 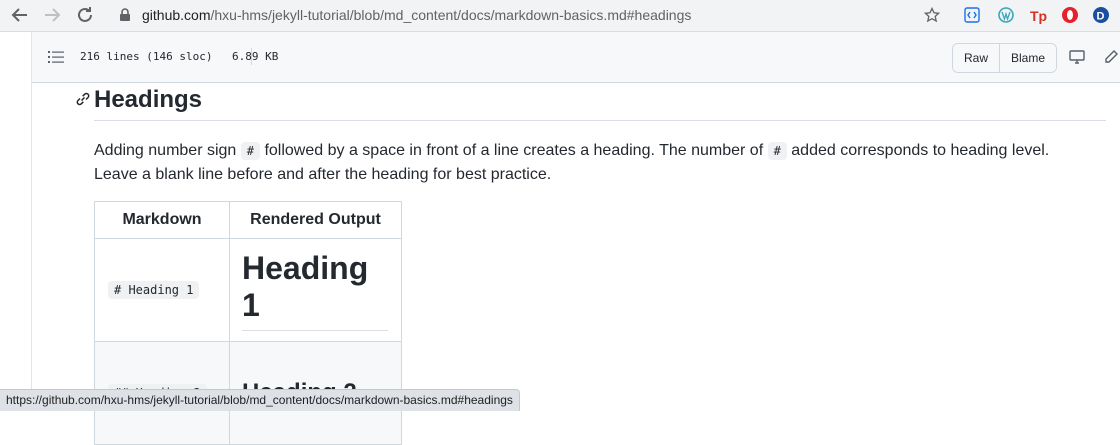 What do you see at coordinates (148, 99) in the screenshot?
I see `heading-headings: Headings` at bounding box center [148, 99].